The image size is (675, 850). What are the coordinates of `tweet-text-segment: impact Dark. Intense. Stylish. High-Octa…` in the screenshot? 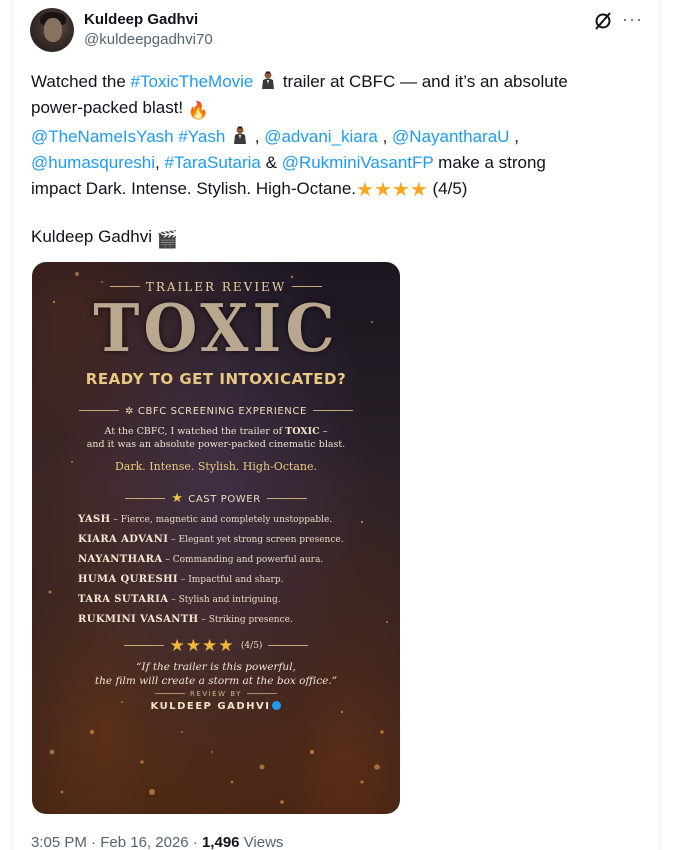 It's located at (194, 188).